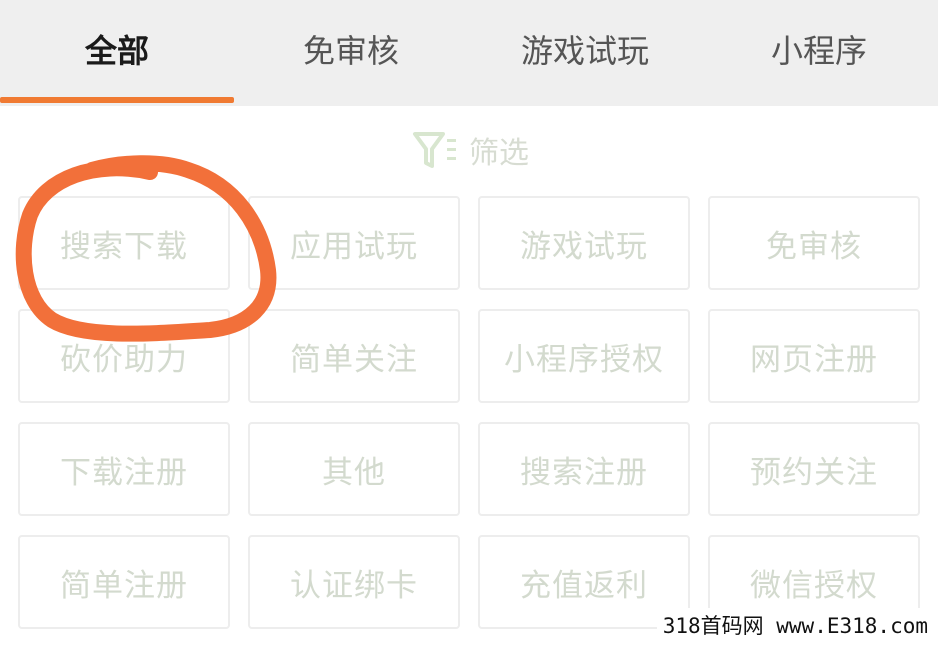  Describe the element at coordinates (814, 356) in the screenshot. I see `category-web-register: 网页注册` at that location.